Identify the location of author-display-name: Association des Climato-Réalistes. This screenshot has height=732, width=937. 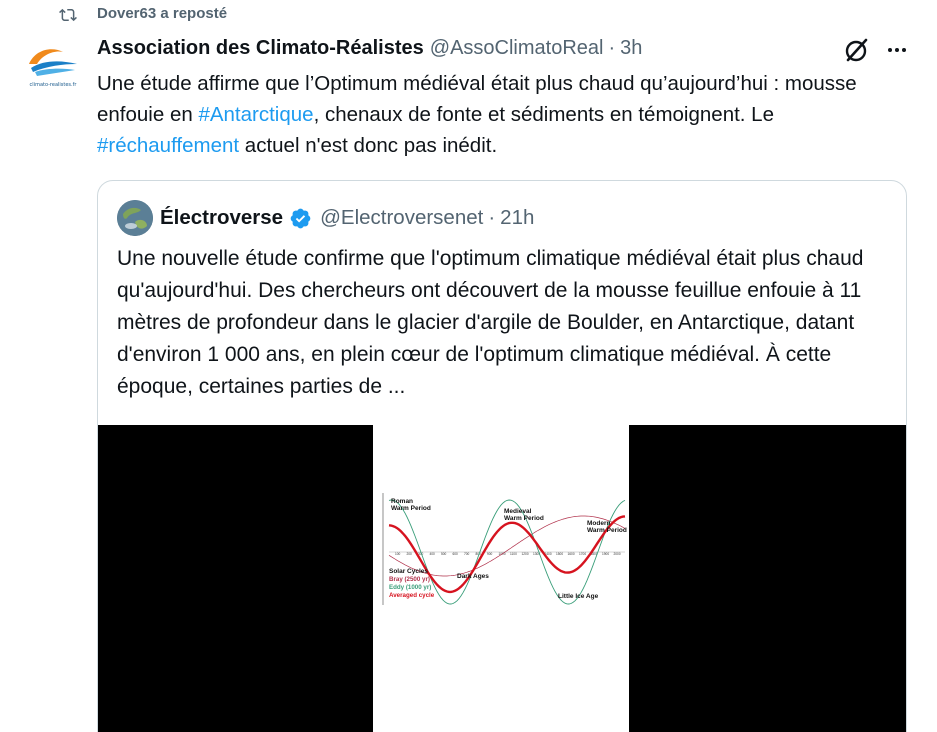
(260, 48).